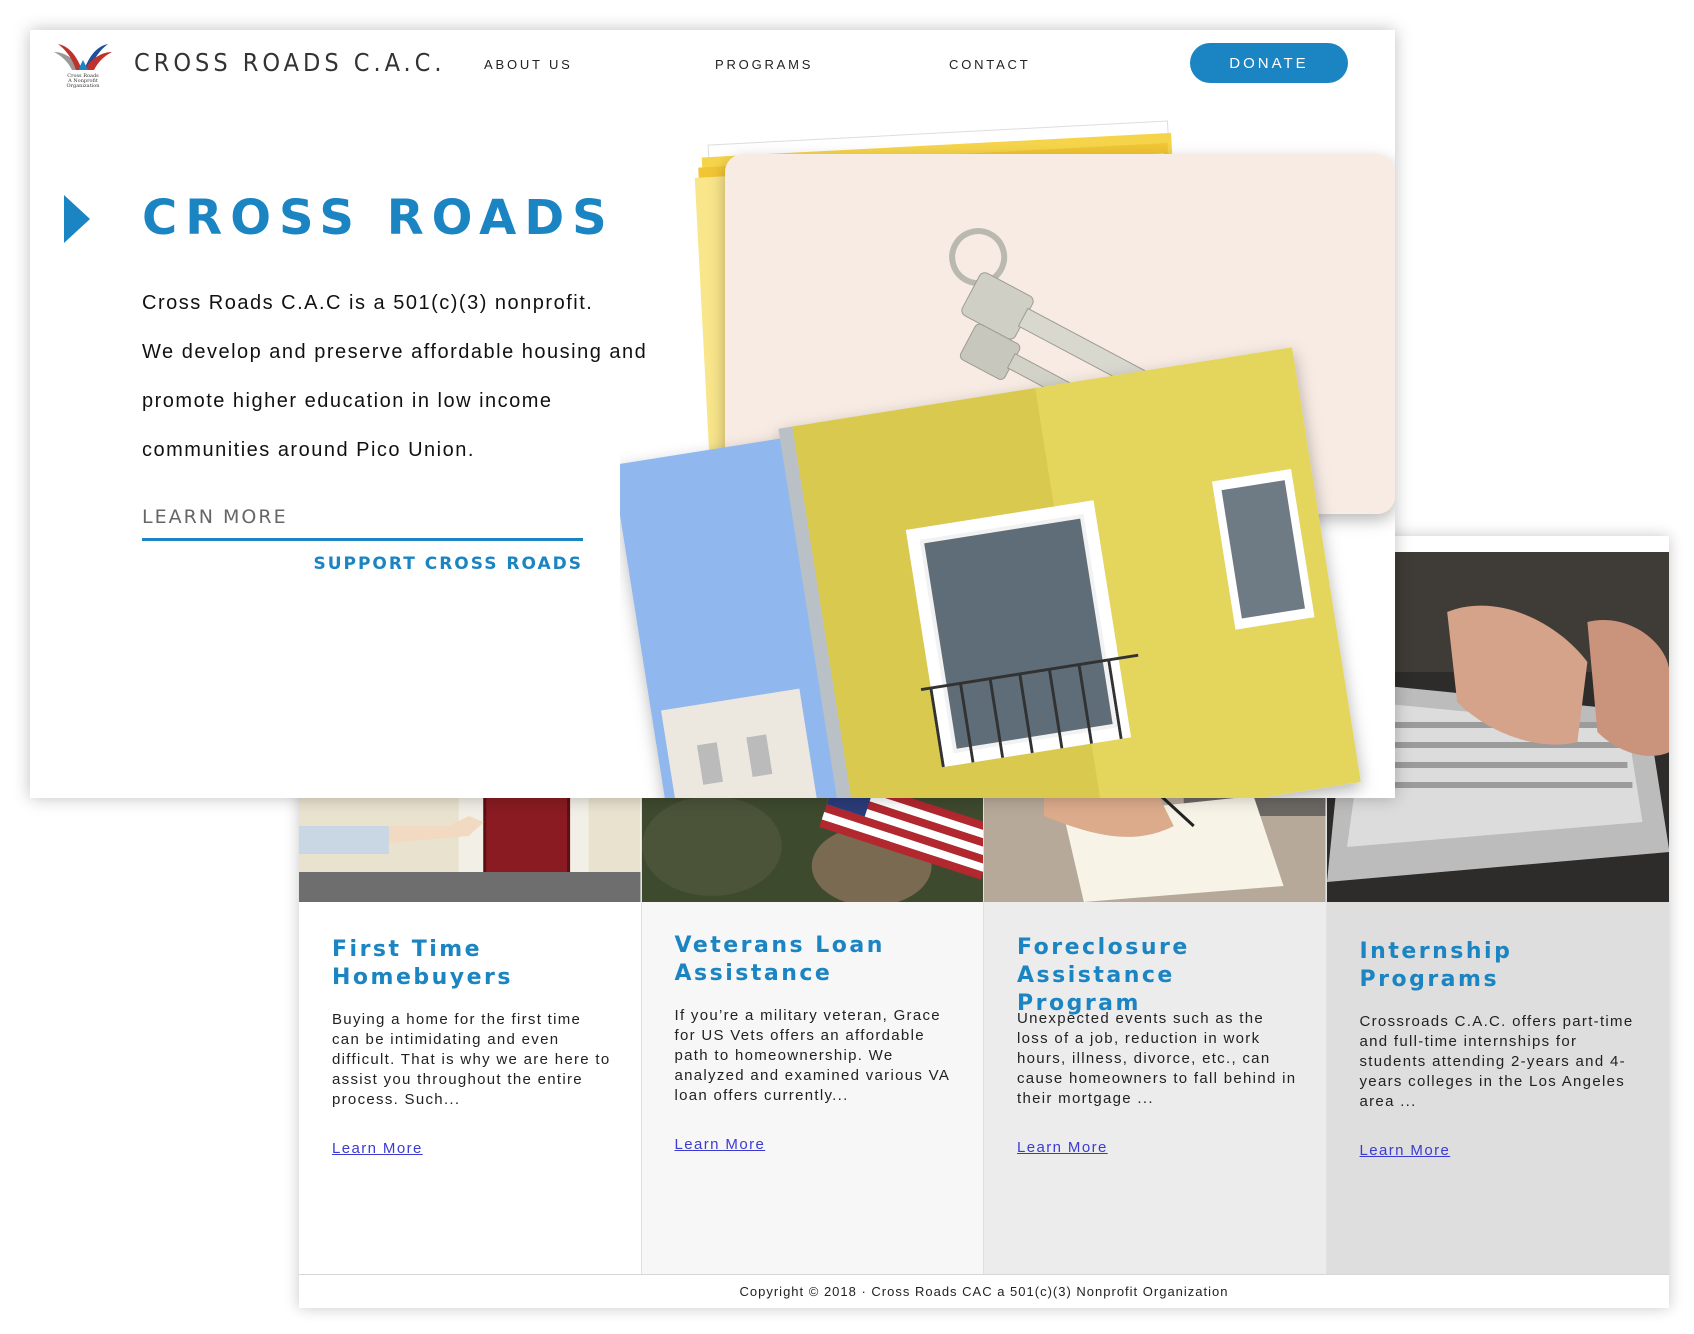 Image resolution: width=1694 pixels, height=1334 pixels. Describe the element at coordinates (83, 57) in the screenshot. I see `logo-mark-icon` at that location.